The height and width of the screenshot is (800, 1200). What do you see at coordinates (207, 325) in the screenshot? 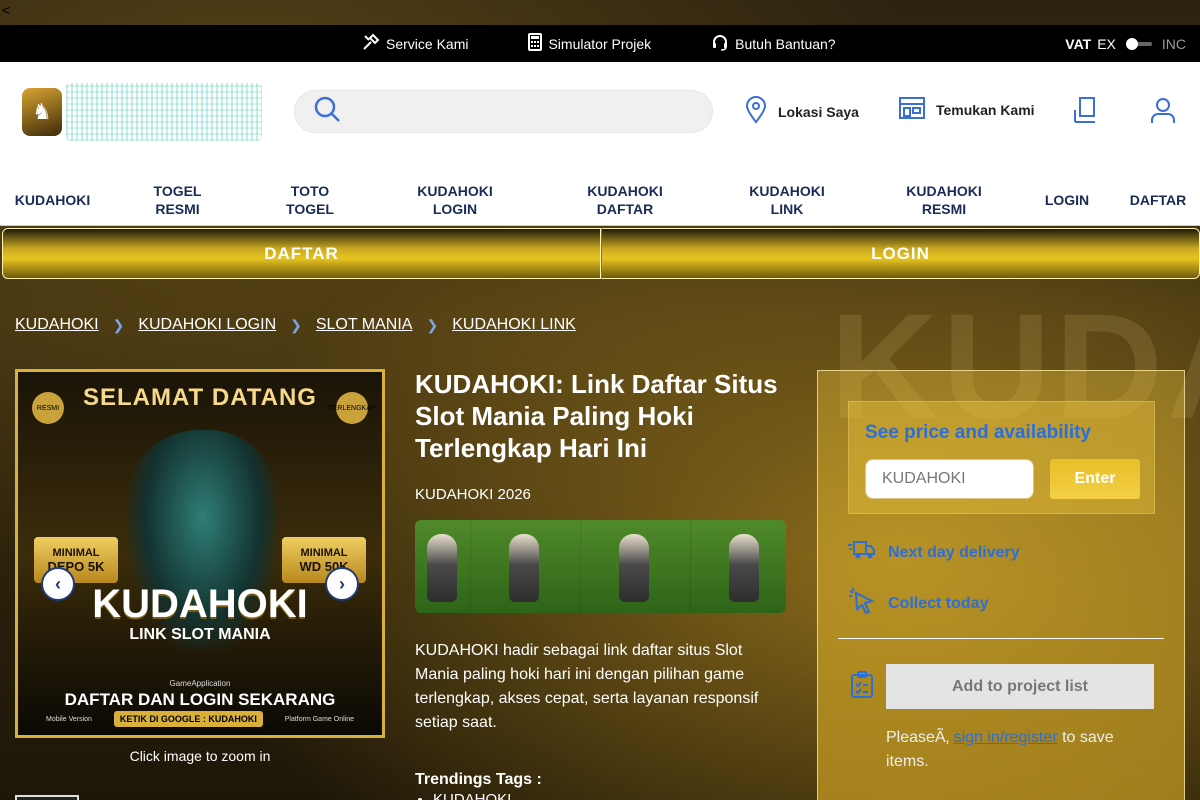
I see `breadcrumb-item: KUDAHOKI LOGIN` at bounding box center [207, 325].